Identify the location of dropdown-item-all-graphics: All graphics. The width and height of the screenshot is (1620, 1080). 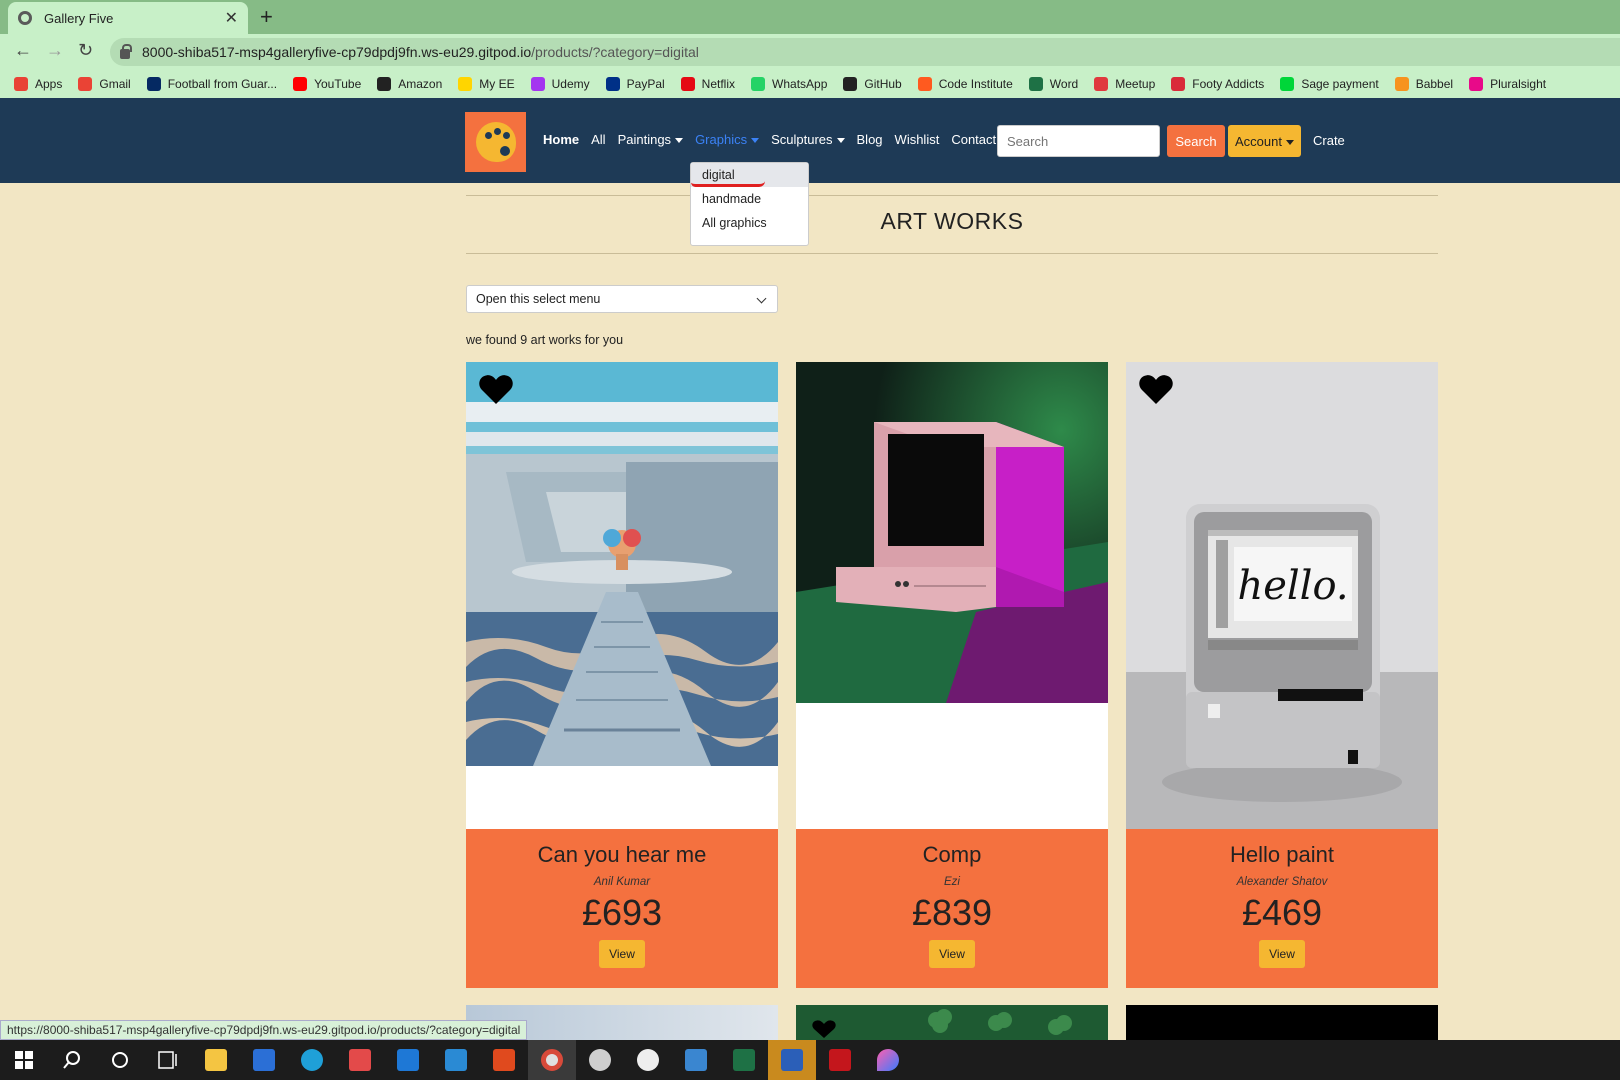
(749, 223).